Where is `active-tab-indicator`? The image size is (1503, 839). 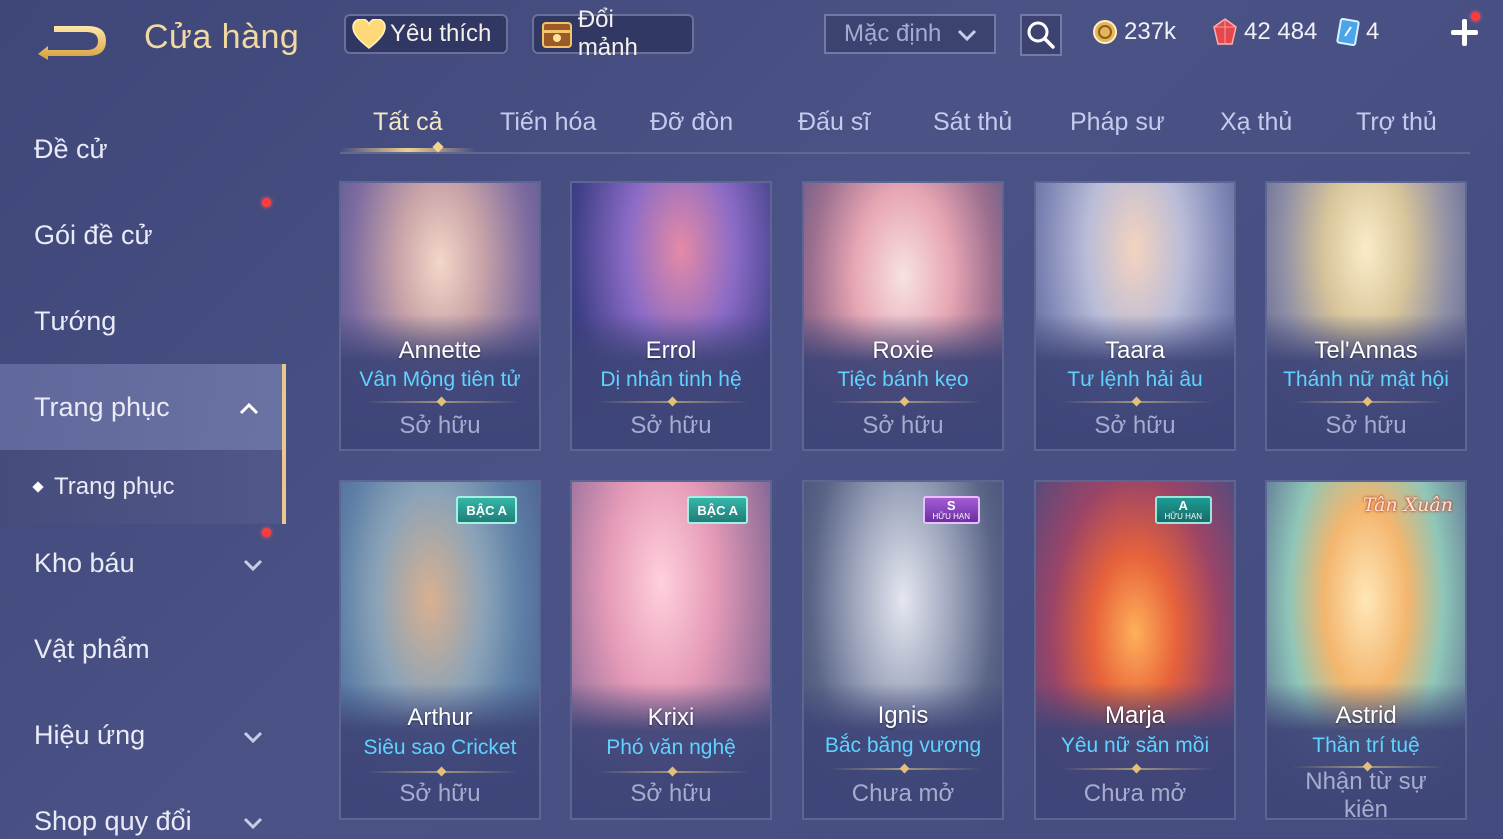 active-tab-indicator is located at coordinates (408, 150).